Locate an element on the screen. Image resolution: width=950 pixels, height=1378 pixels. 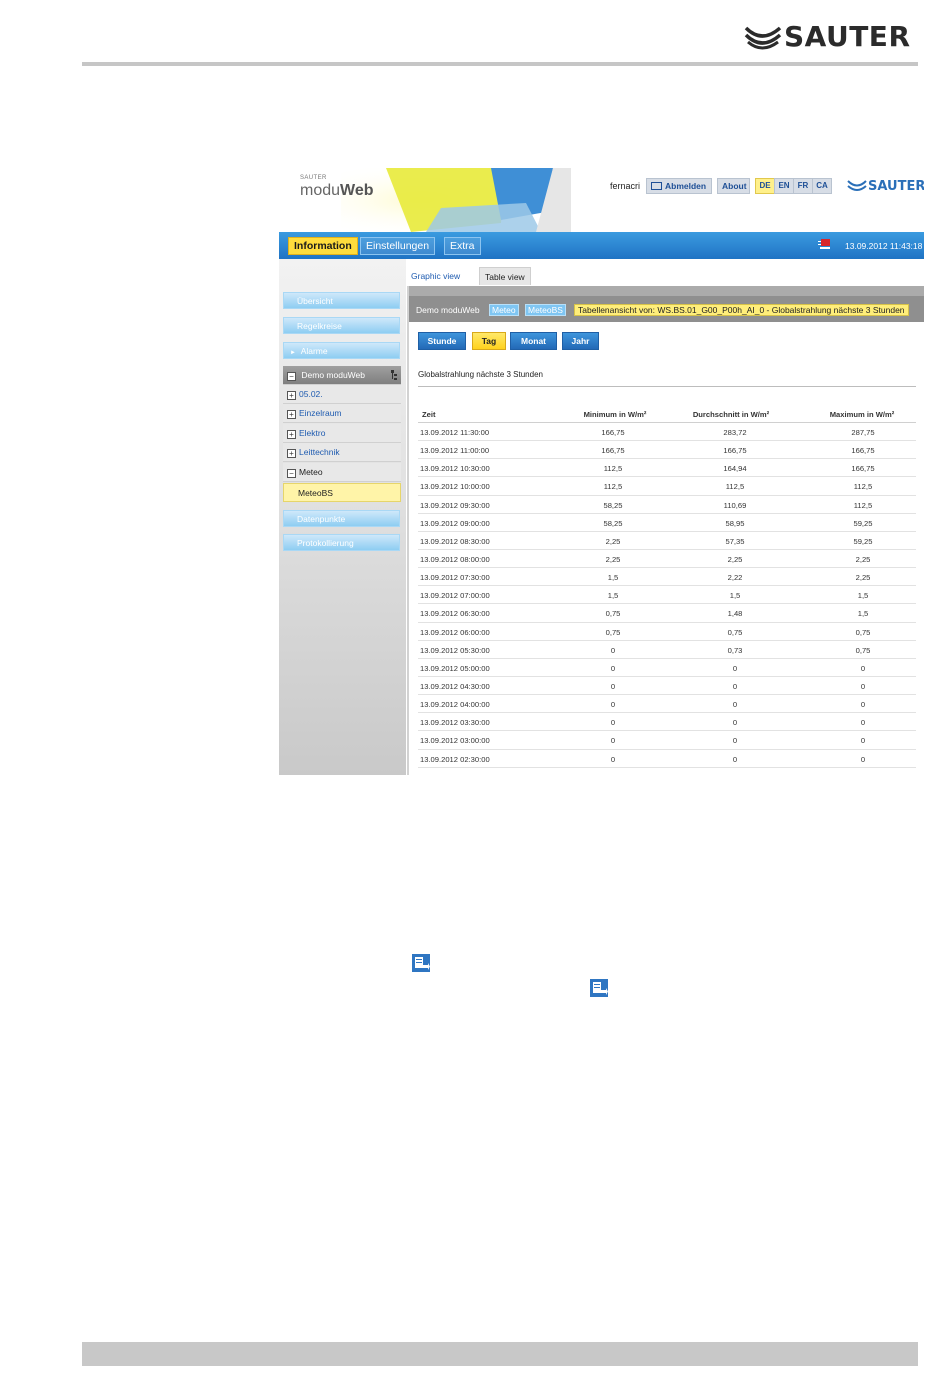
export-icon is located at coordinates (599, 988).